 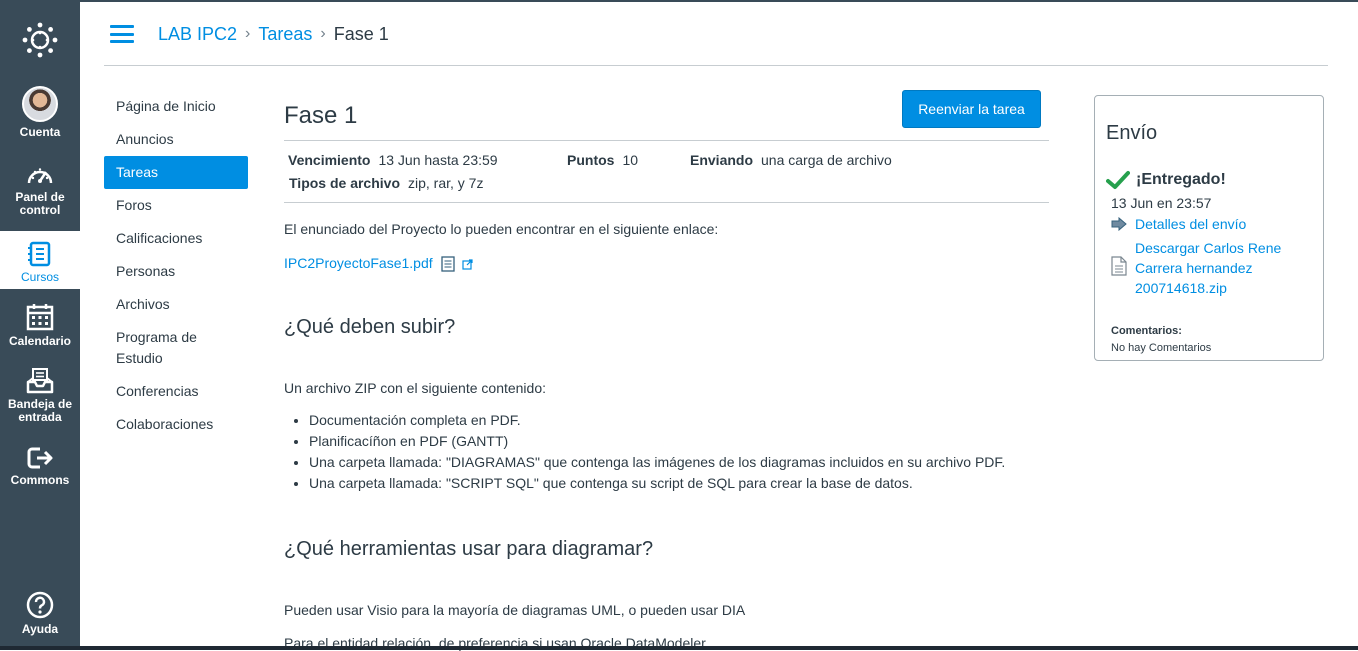 What do you see at coordinates (39, 341) in the screenshot?
I see `nav-calendar-label: Calendario` at bounding box center [39, 341].